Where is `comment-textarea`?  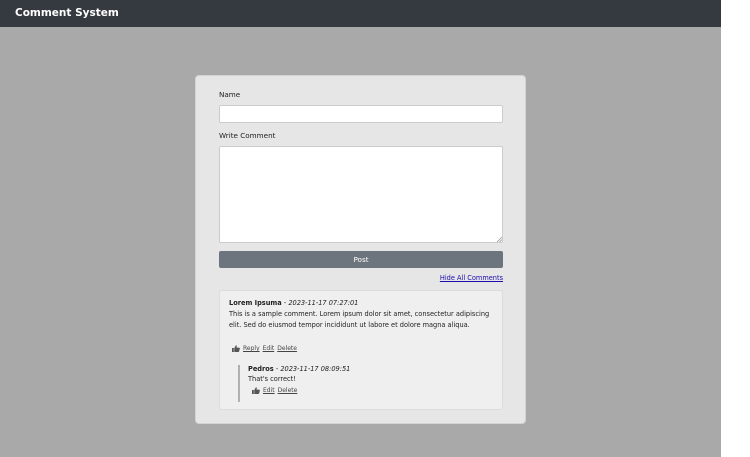
comment-textarea is located at coordinates (361, 194).